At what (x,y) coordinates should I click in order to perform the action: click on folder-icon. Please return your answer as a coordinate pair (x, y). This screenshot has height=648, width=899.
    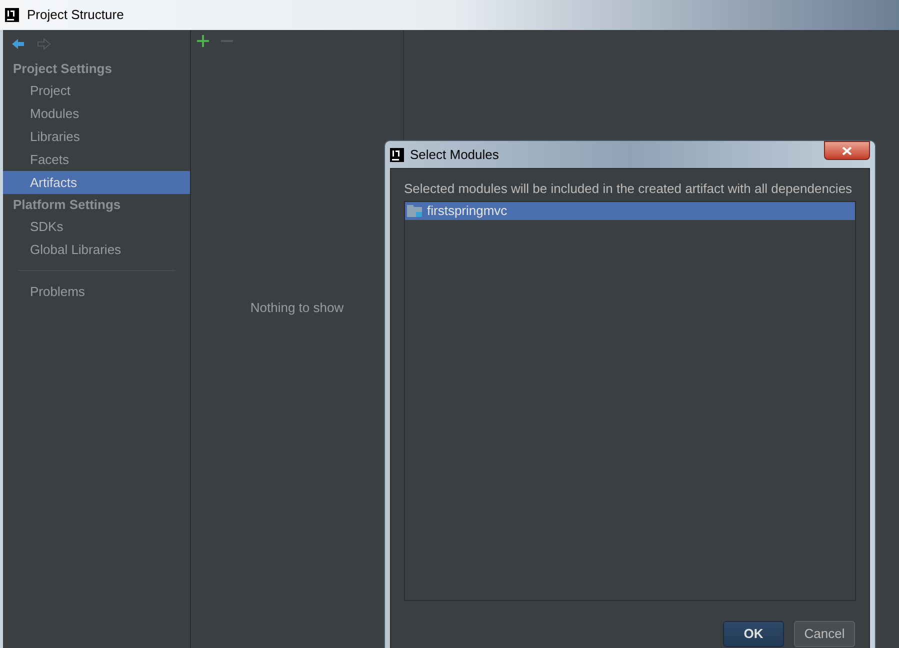
    Looking at the image, I should click on (415, 211).